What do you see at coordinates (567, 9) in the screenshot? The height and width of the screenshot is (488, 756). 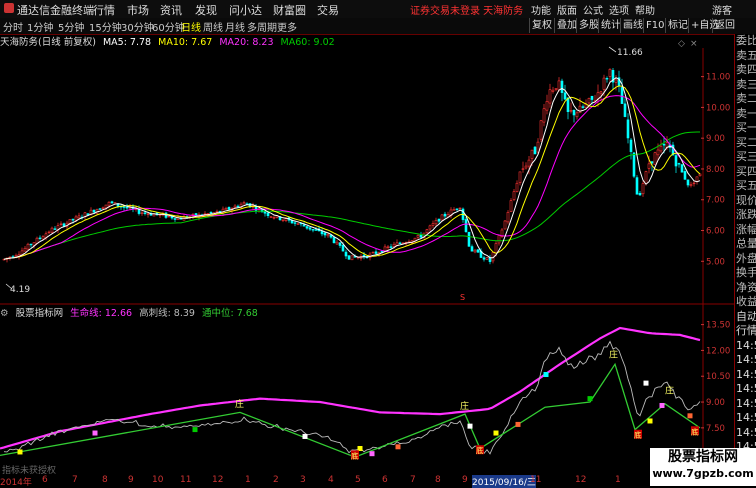 I see `menu-layout: 版面` at bounding box center [567, 9].